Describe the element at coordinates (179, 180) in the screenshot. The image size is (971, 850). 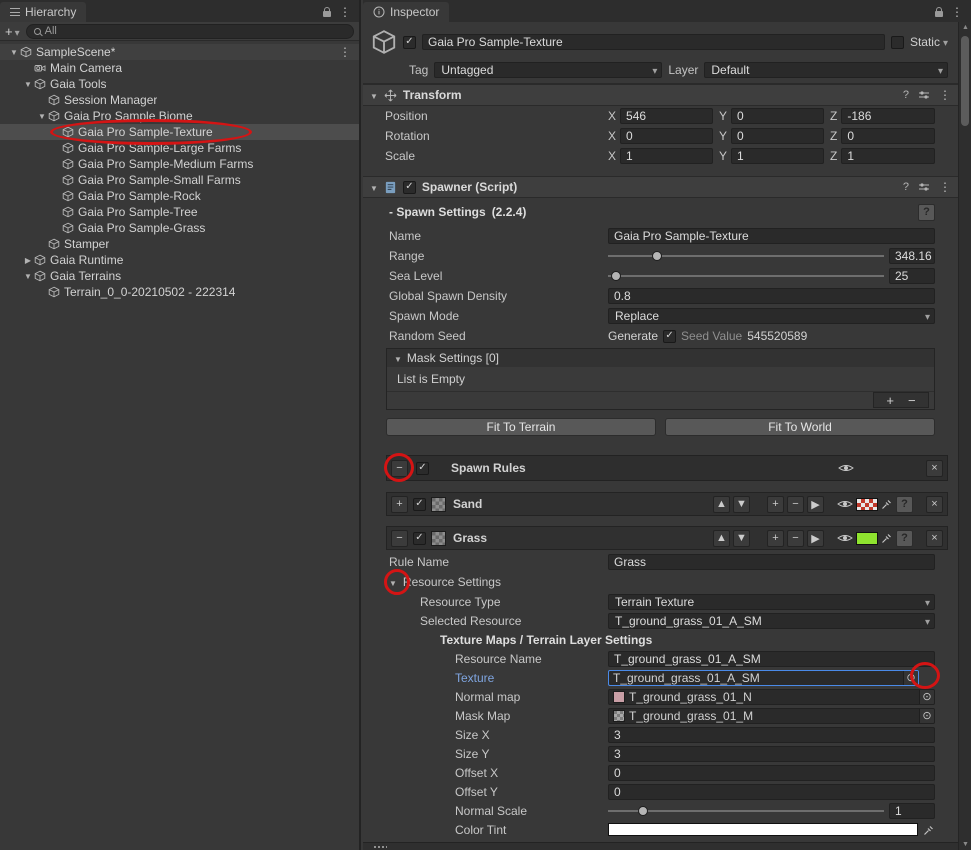
I see `hierarchy-item-small-farms: Gaia Pro Sample-Small Farms` at that location.